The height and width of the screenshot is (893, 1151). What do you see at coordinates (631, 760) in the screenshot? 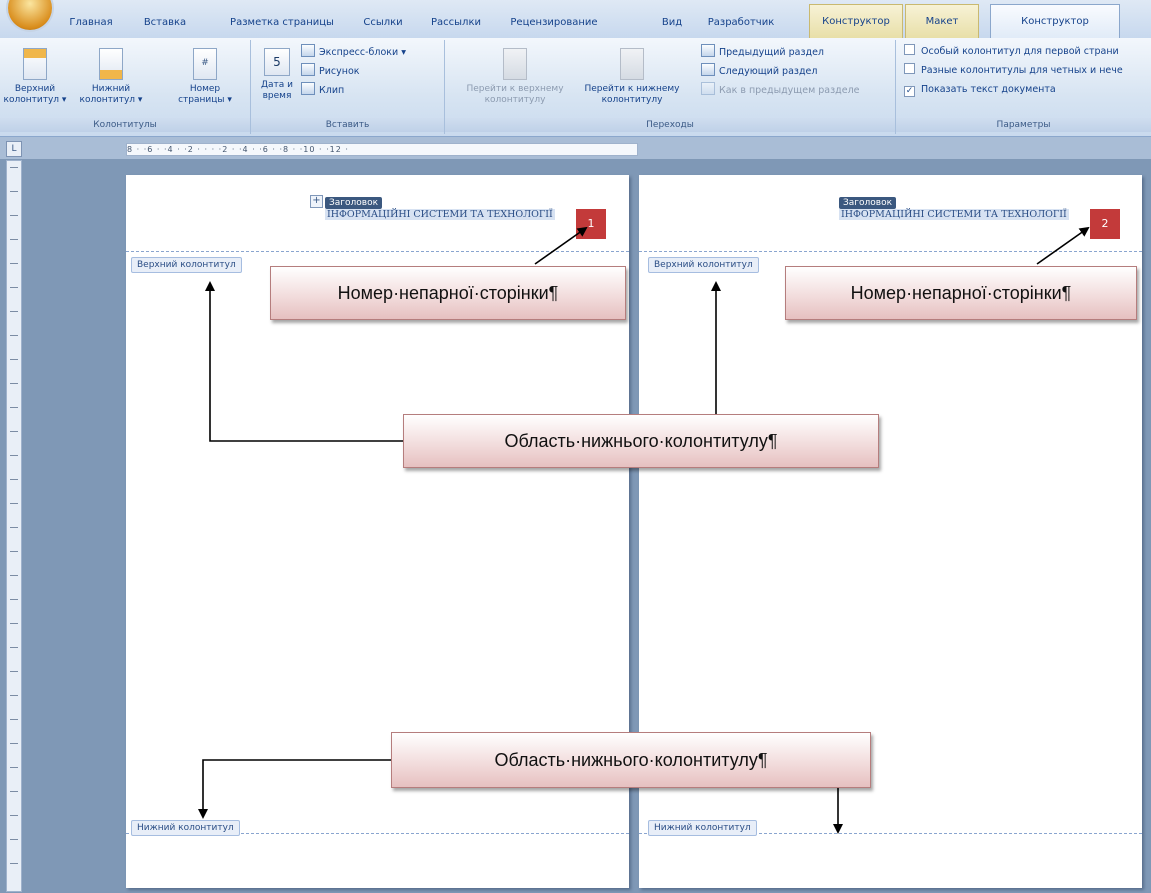
I see `callout-footer-area-bottom: Область·нижнього·колонтитулу¶` at bounding box center [631, 760].